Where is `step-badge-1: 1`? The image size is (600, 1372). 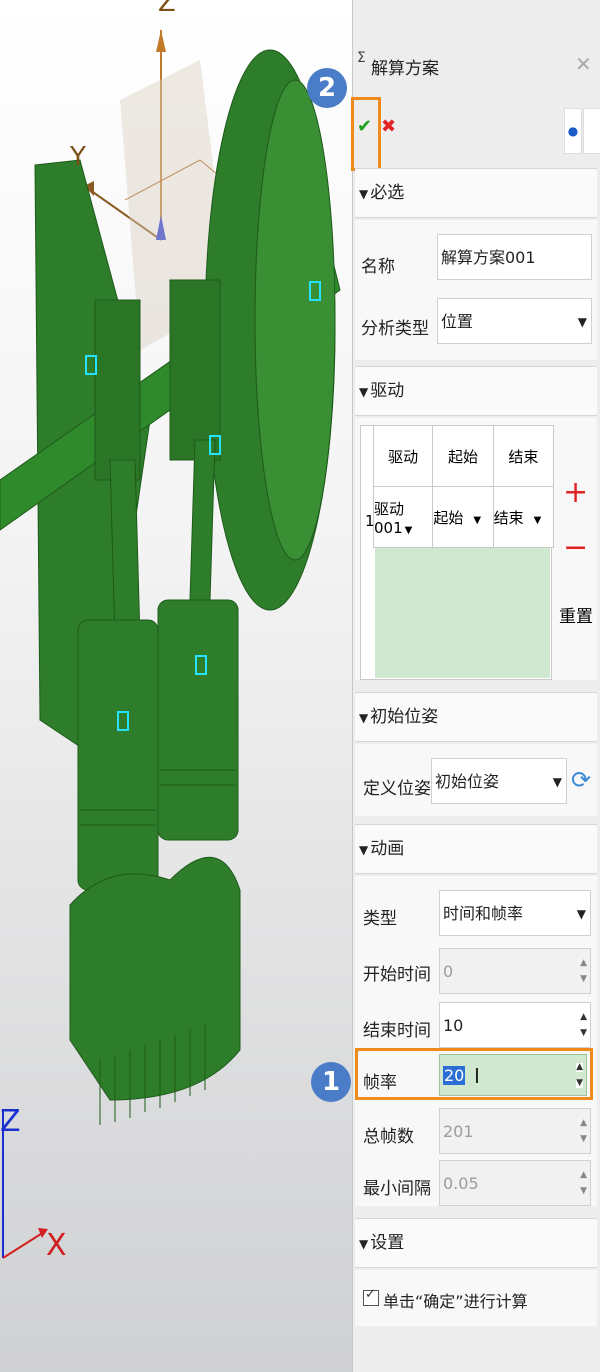
step-badge-1: 1 is located at coordinates (331, 1082).